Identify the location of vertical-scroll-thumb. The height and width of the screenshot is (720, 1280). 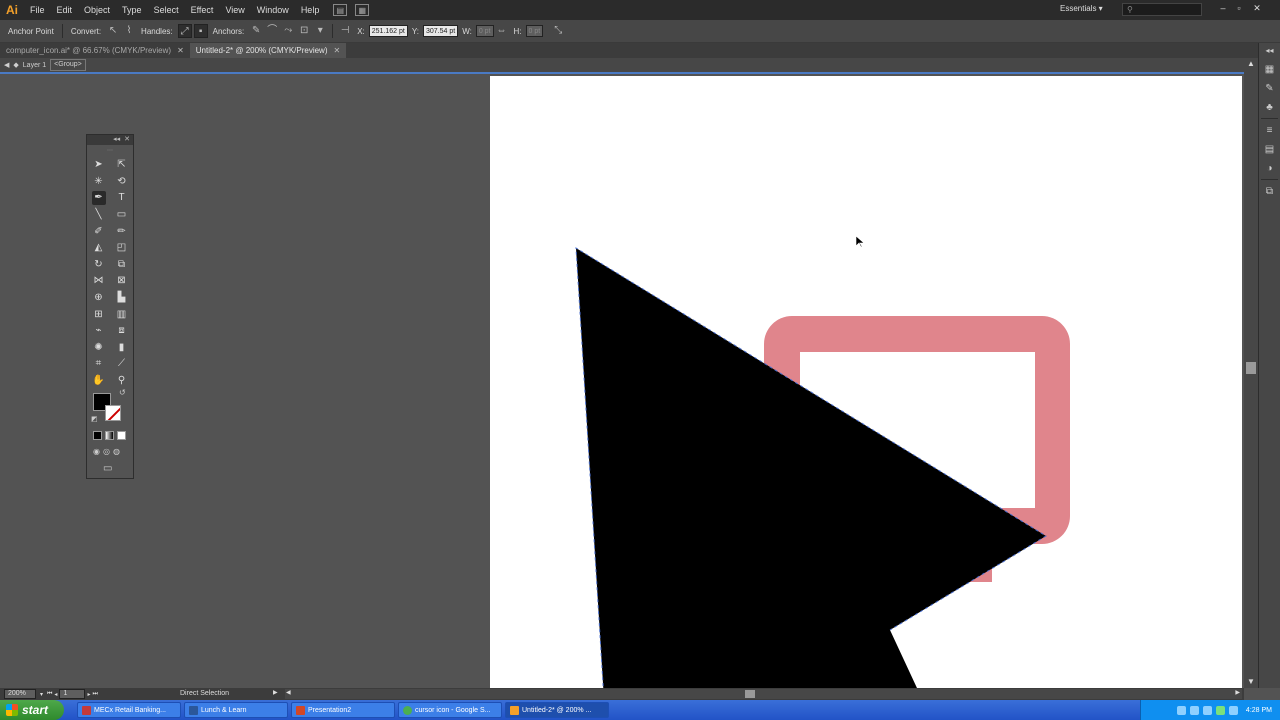
(1251, 368).